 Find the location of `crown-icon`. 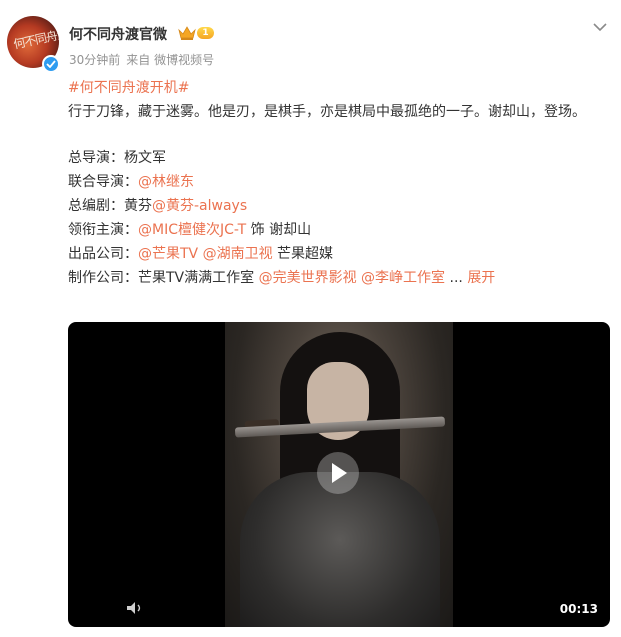

crown-icon is located at coordinates (187, 33).